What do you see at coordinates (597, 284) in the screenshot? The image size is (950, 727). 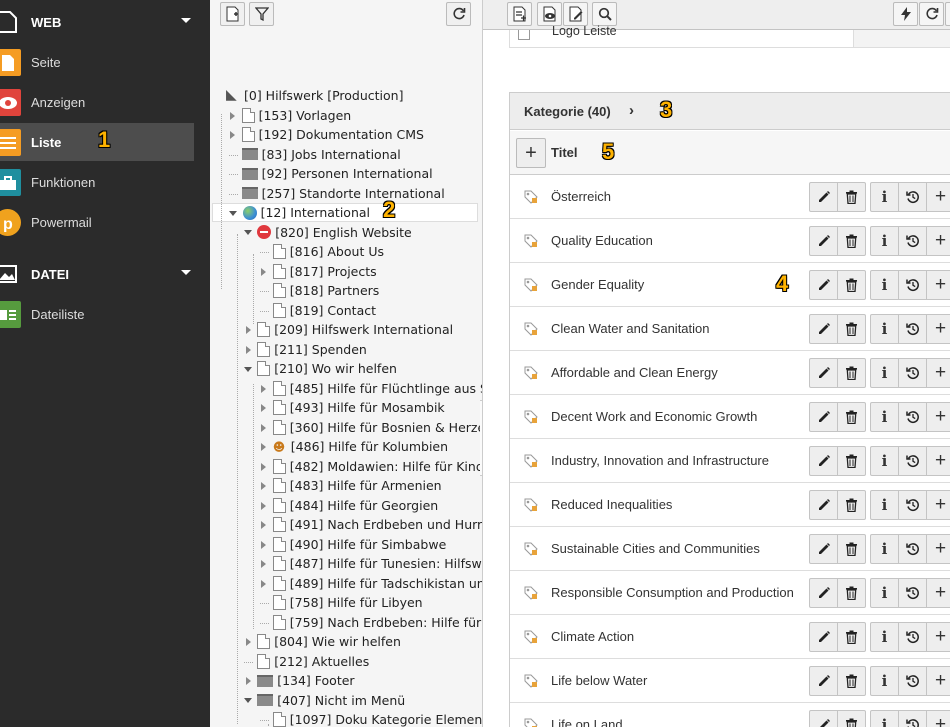 I see `record-title: Gender Equality` at bounding box center [597, 284].